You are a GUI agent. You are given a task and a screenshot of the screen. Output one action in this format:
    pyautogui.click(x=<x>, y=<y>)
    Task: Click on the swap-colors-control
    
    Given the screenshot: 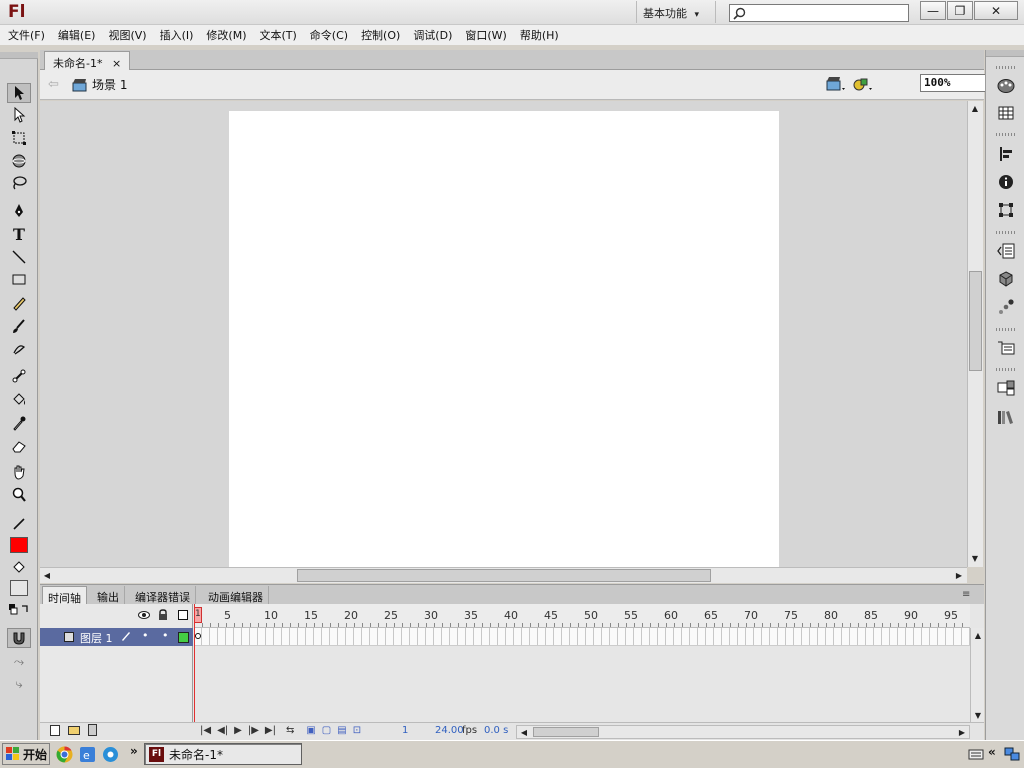 What is the action you would take?
    pyautogui.click(x=19, y=610)
    